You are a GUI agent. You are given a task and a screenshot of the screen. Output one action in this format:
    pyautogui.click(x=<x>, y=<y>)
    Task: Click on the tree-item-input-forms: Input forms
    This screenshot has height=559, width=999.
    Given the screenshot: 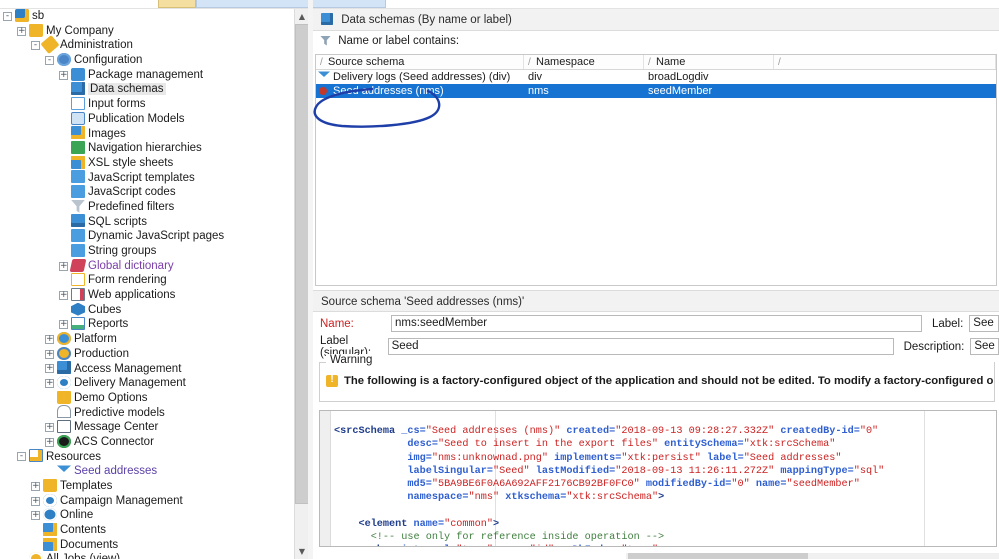 What is the action you would take?
    pyautogui.click(x=147, y=104)
    